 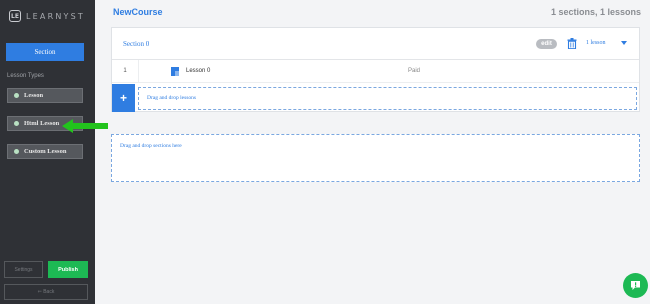 I want to click on brand-logo: LE LEARNYST, so click(x=47, y=16).